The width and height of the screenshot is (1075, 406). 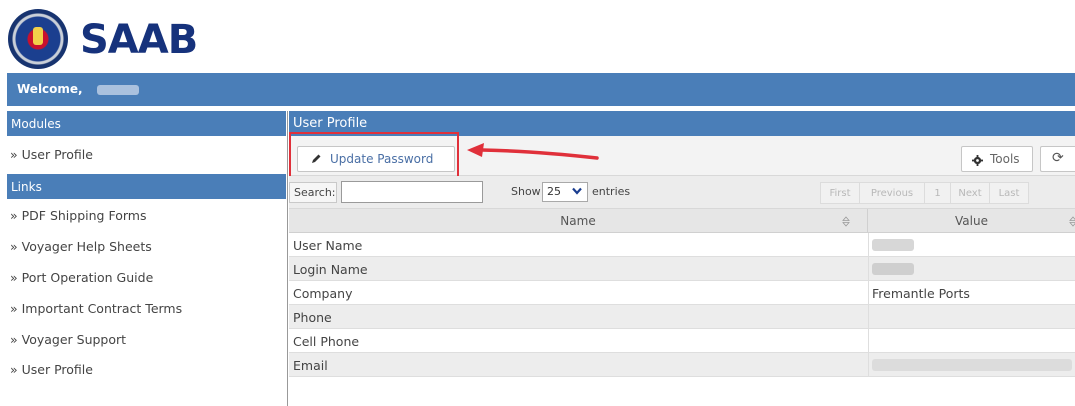 What do you see at coordinates (146, 310) in the screenshot?
I see `sidebar-link-important-contract-terms: » Important Contract Terms` at bounding box center [146, 310].